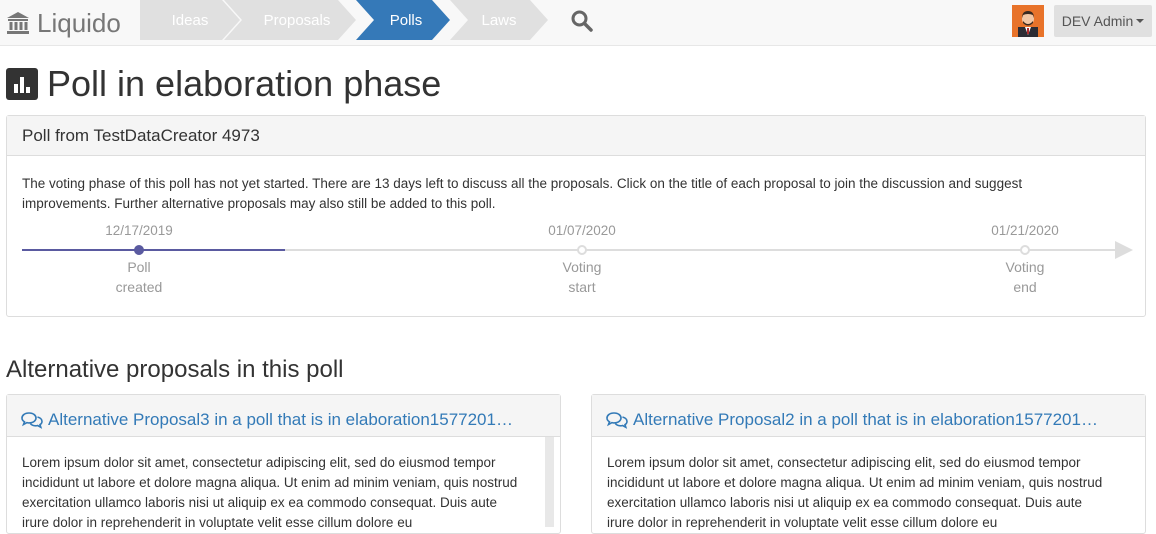 This screenshot has width=1156, height=534. I want to click on timeline-date-voting-end: 01/21/2020, so click(1025, 230).